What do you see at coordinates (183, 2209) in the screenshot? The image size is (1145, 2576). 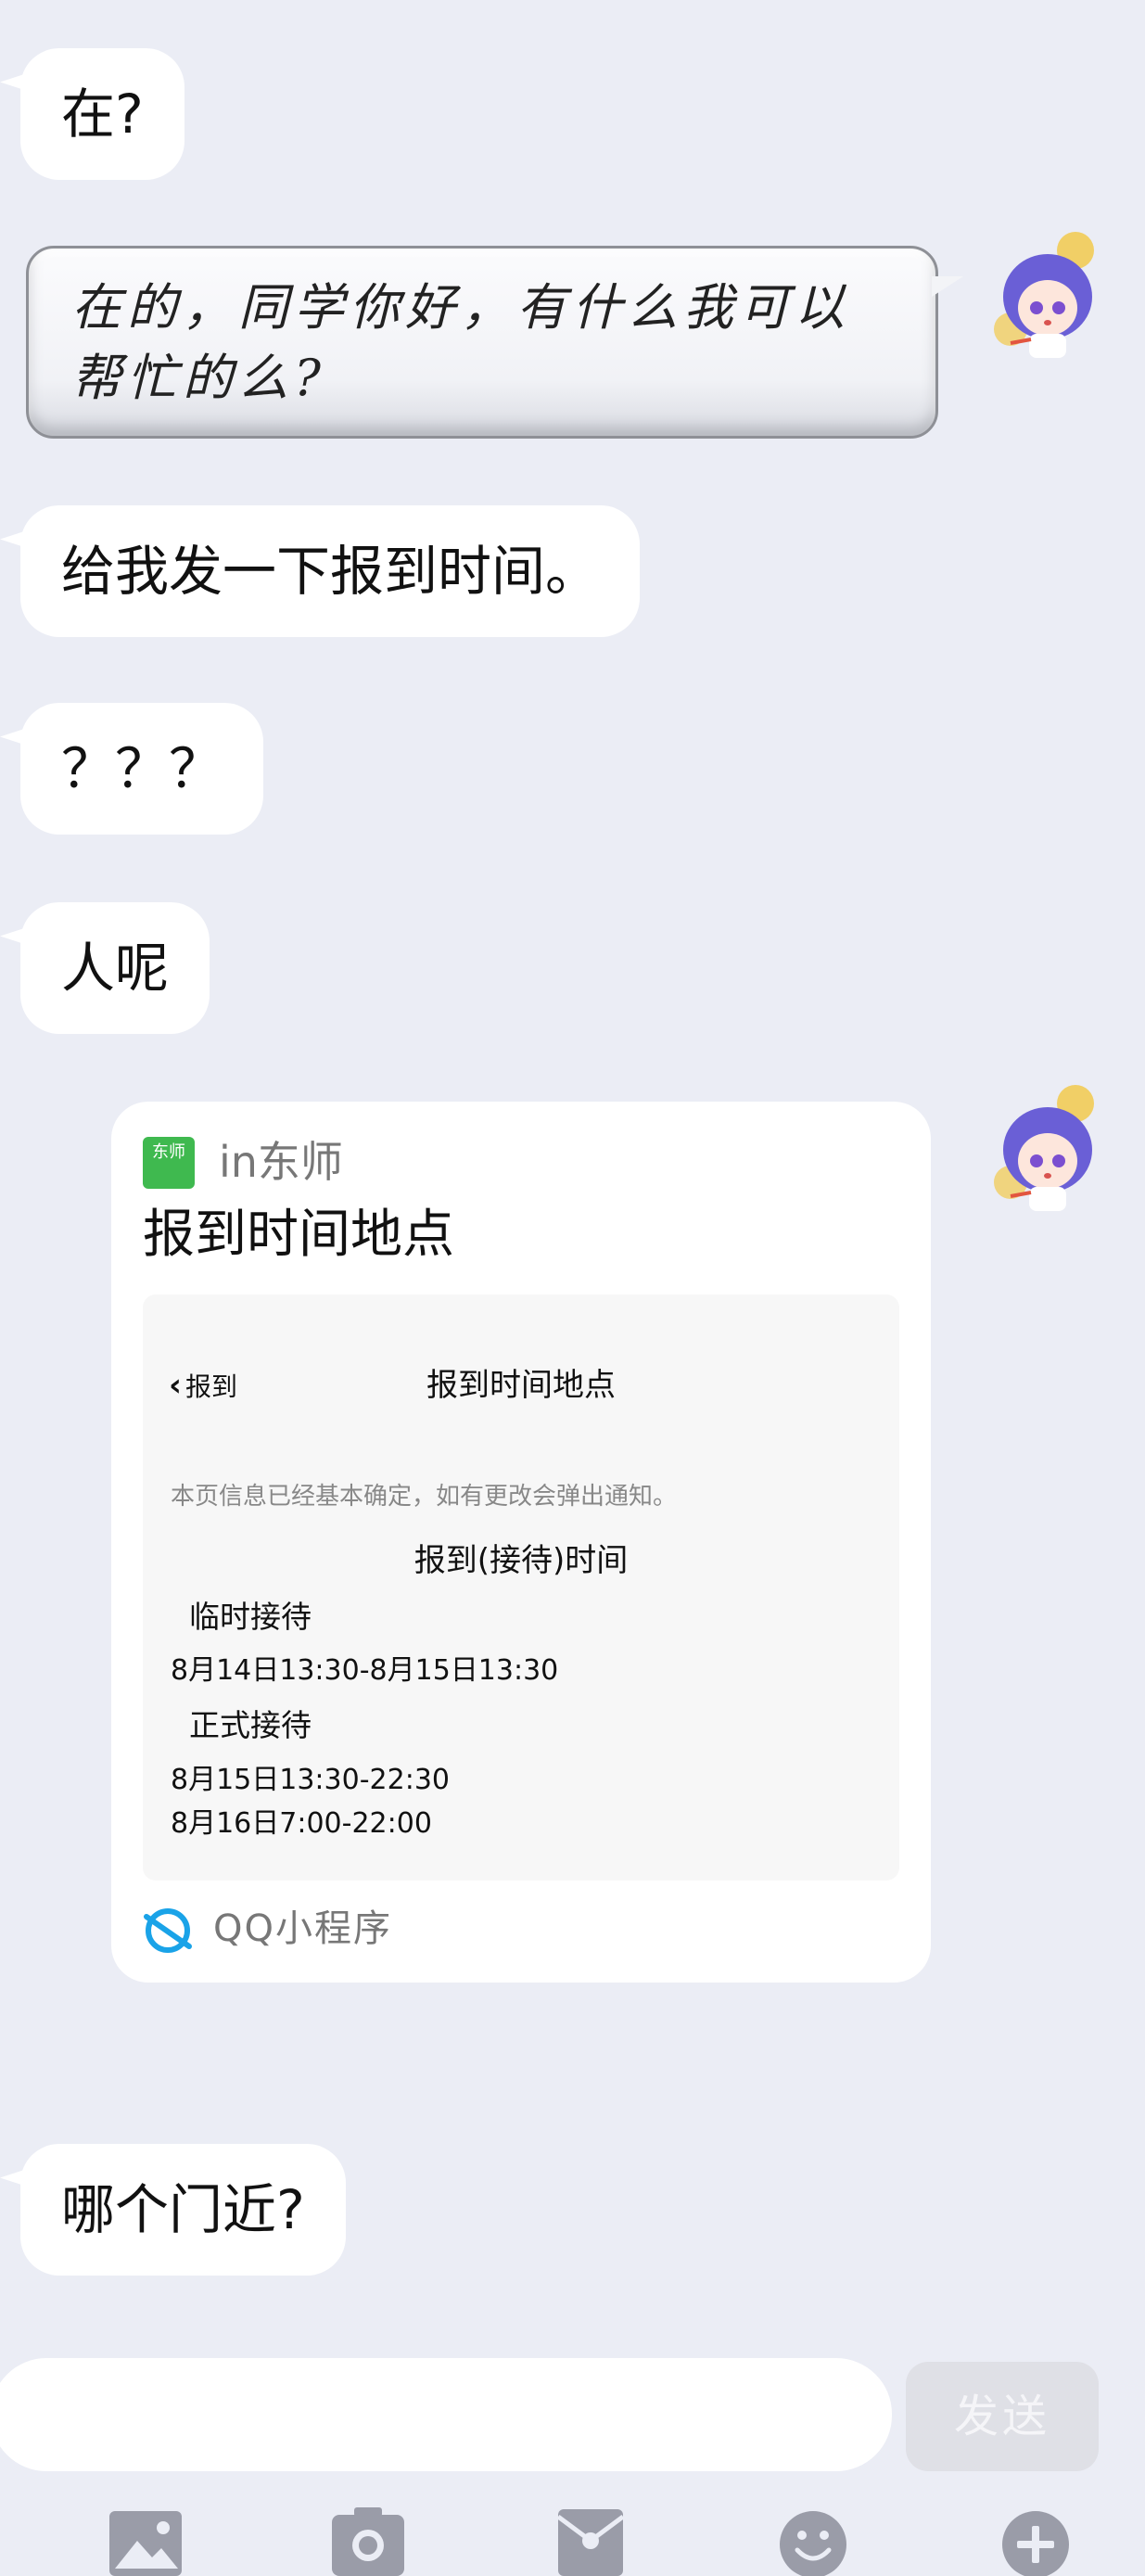 I see `message-text: 哪个门近?` at bounding box center [183, 2209].